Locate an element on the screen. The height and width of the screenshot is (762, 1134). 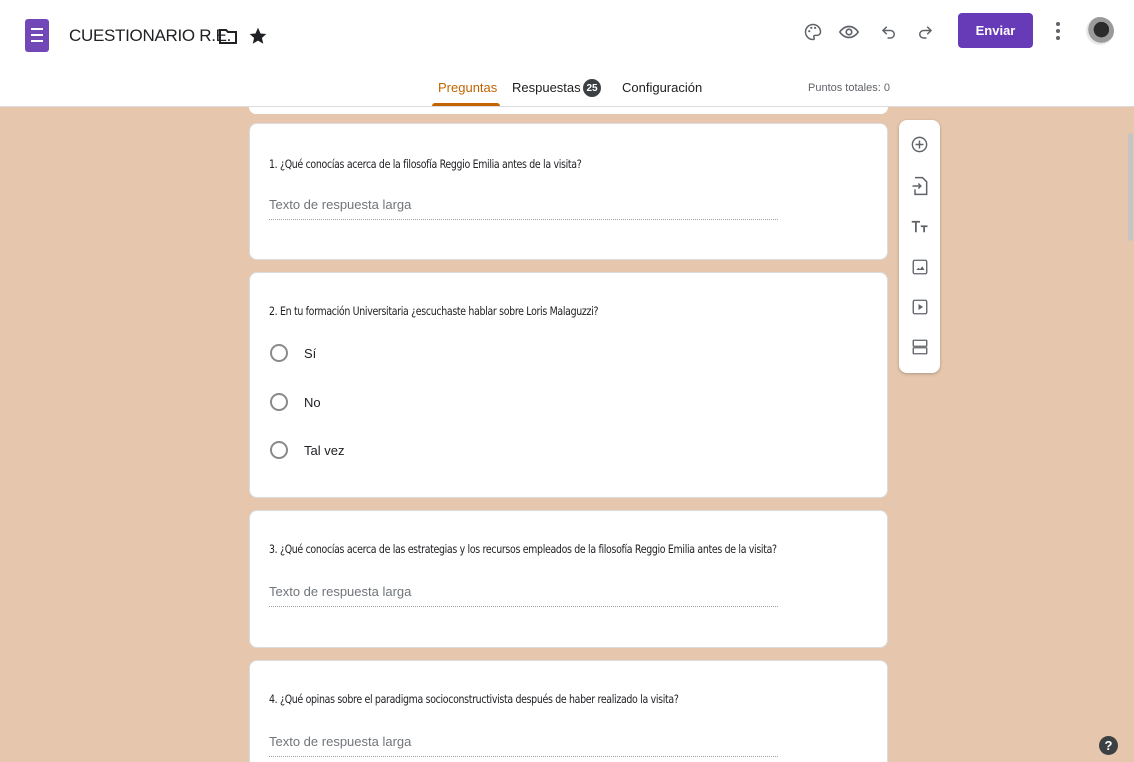
eye-icon is located at coordinates (849, 32).